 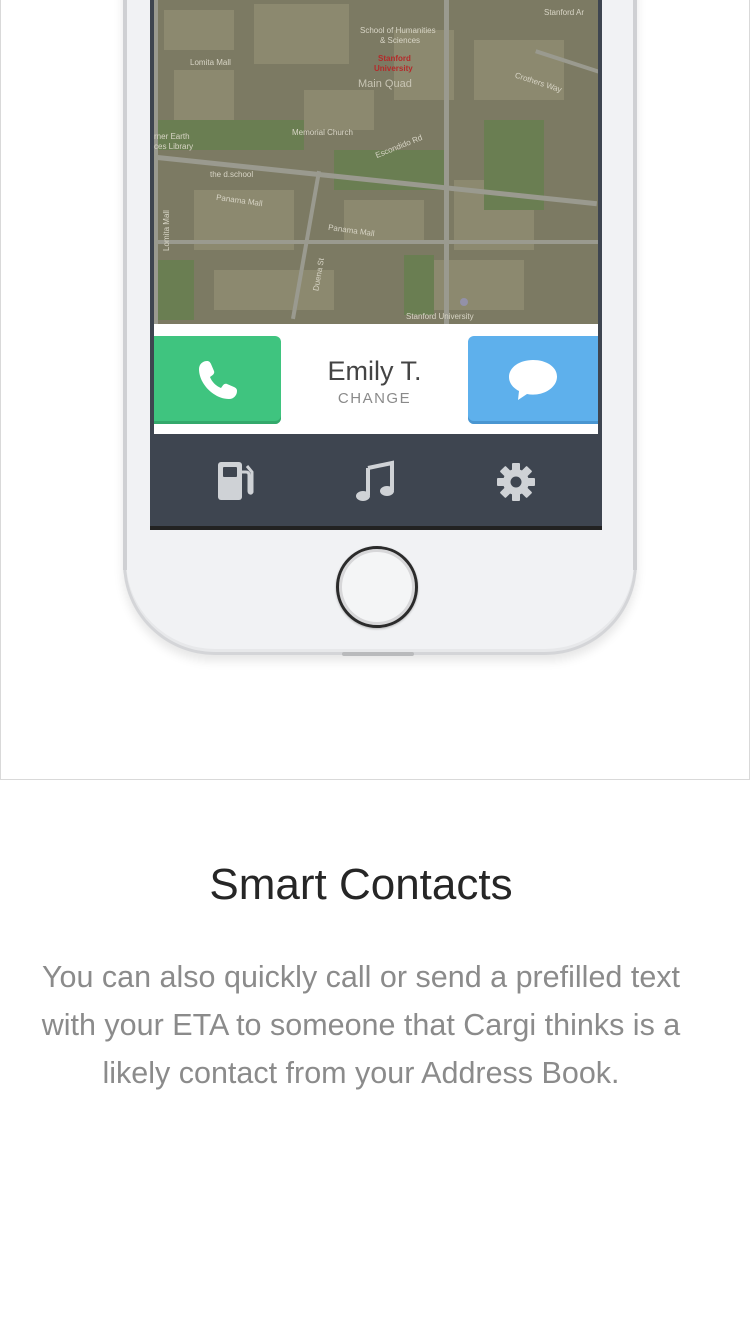 I want to click on map-label: rner Earth, so click(x=172, y=136).